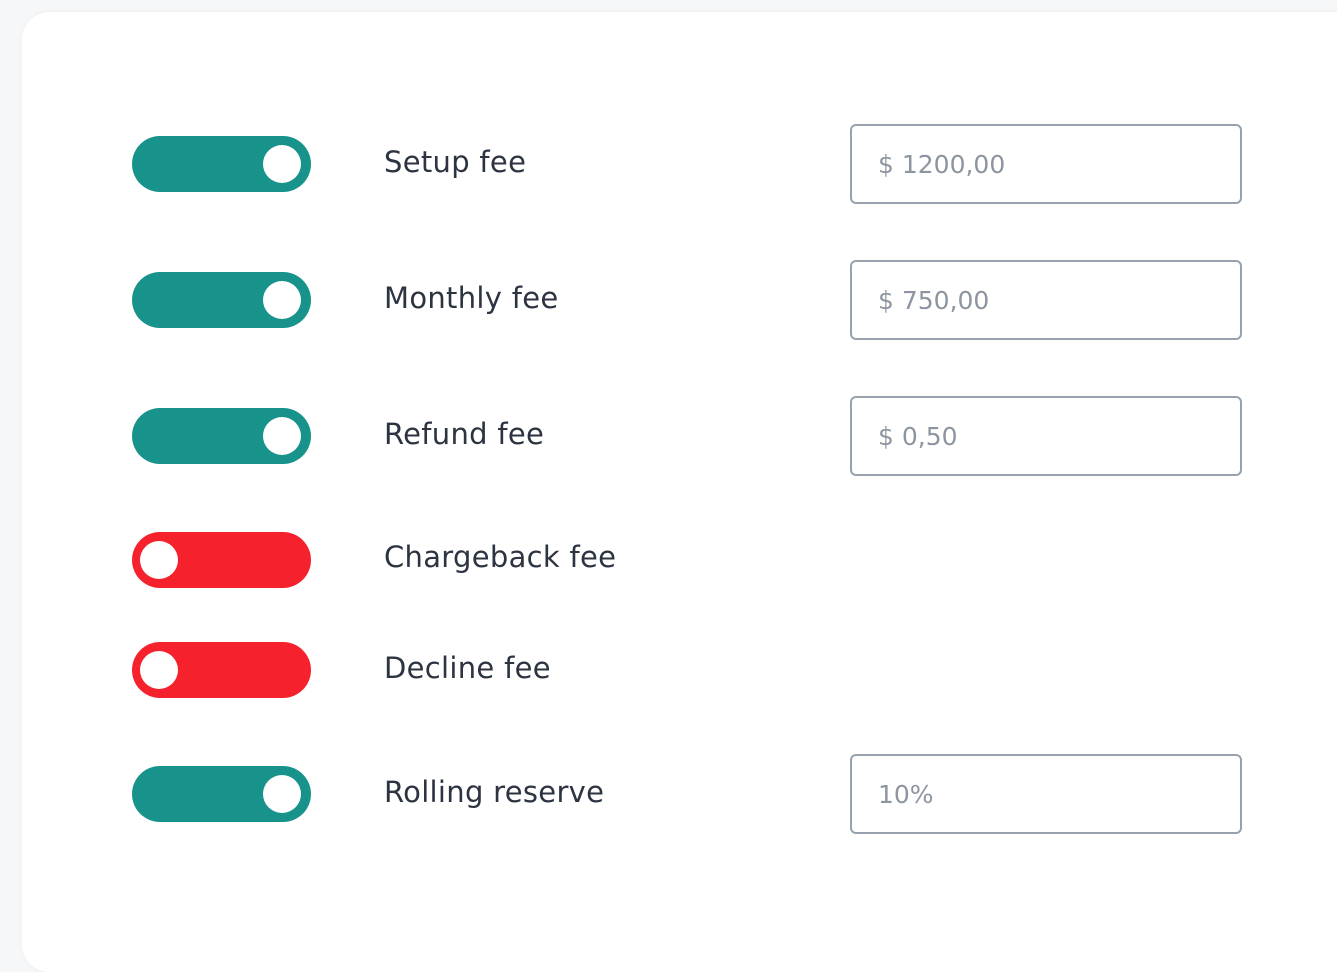 This screenshot has height=972, width=1337. I want to click on rolling-reserve-toggle, so click(221, 794).